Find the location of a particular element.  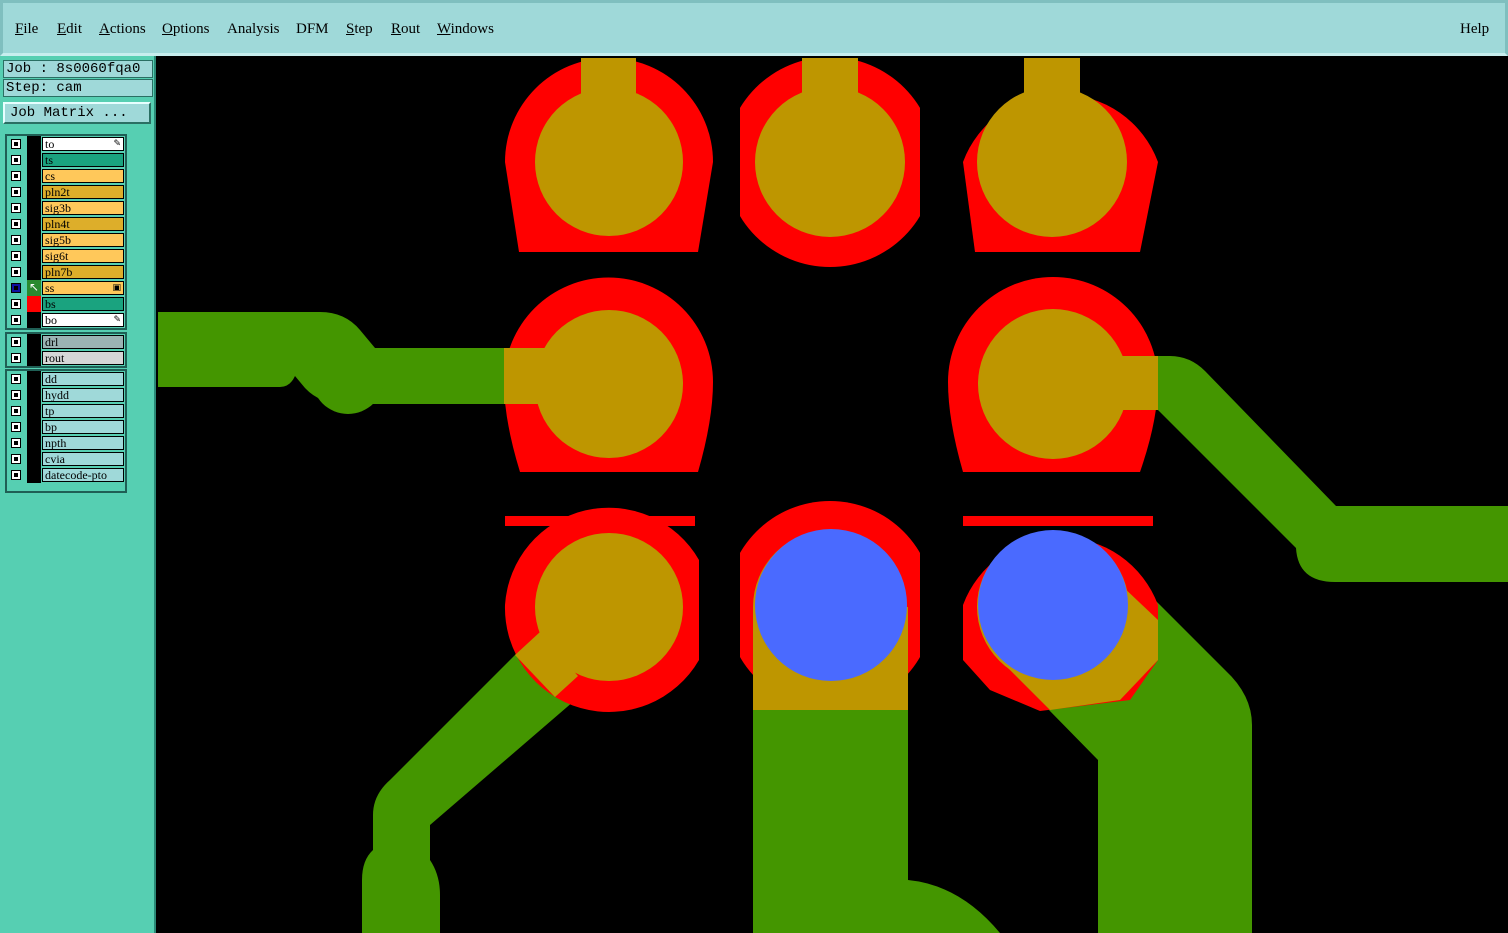

layer-name: sig6t is located at coordinates (83, 256).